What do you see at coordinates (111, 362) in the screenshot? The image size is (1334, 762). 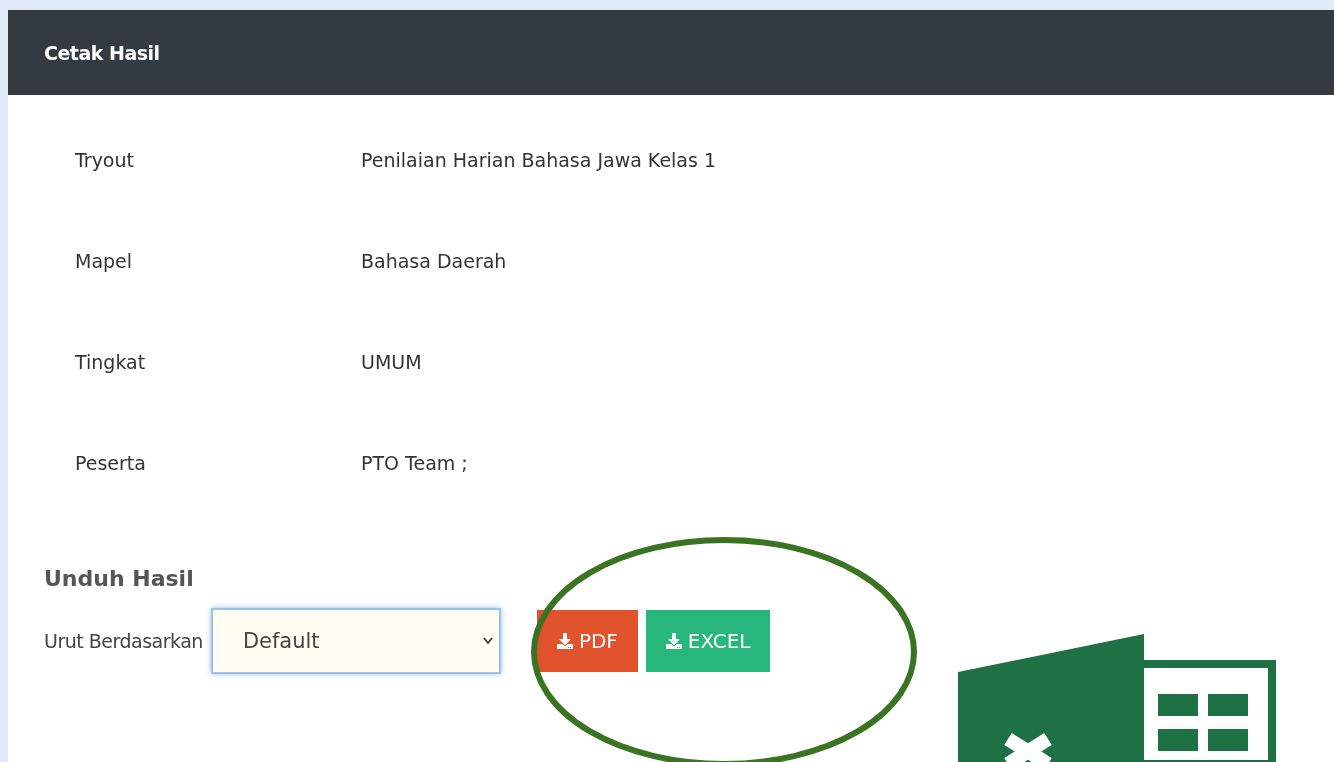 I see `detail-label: Tingkat` at bounding box center [111, 362].